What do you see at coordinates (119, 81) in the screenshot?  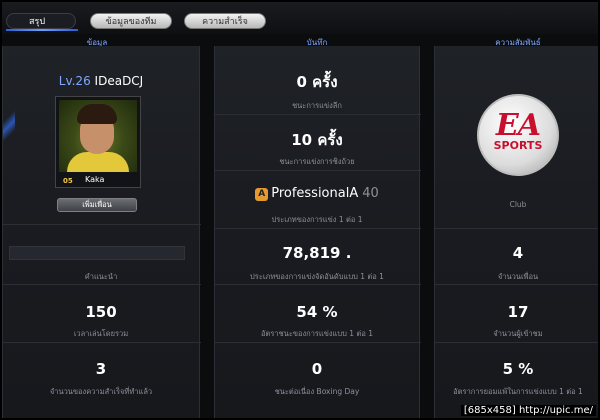 I see `player-name: IDeaDCJ` at bounding box center [119, 81].